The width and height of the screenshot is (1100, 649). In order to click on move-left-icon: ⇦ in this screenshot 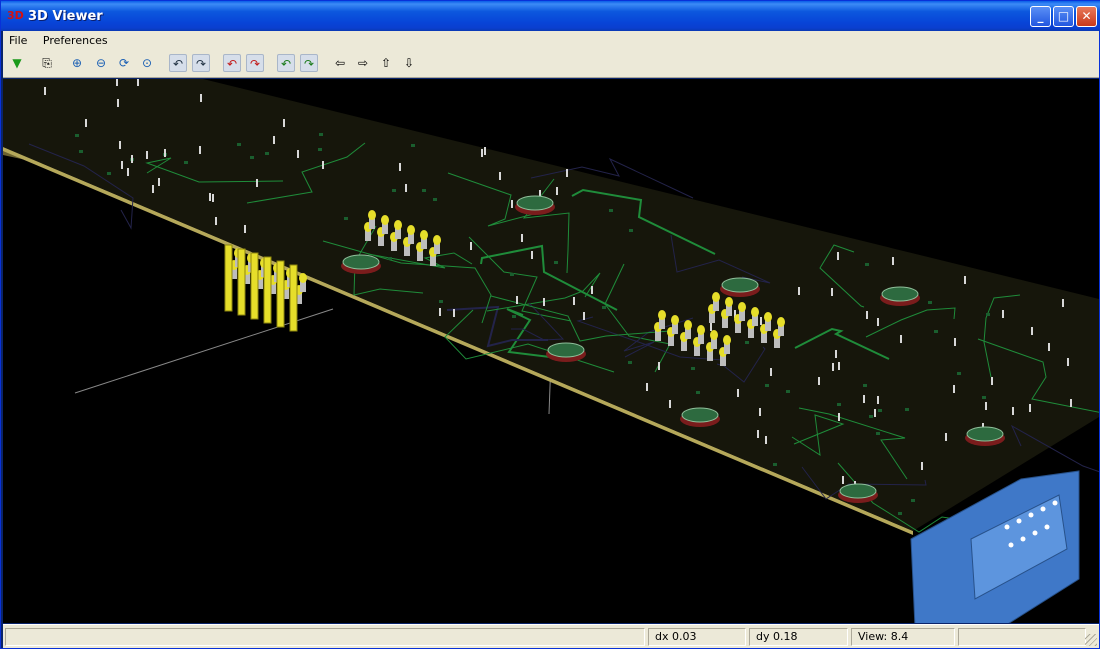, I will do `click(340, 63)`.